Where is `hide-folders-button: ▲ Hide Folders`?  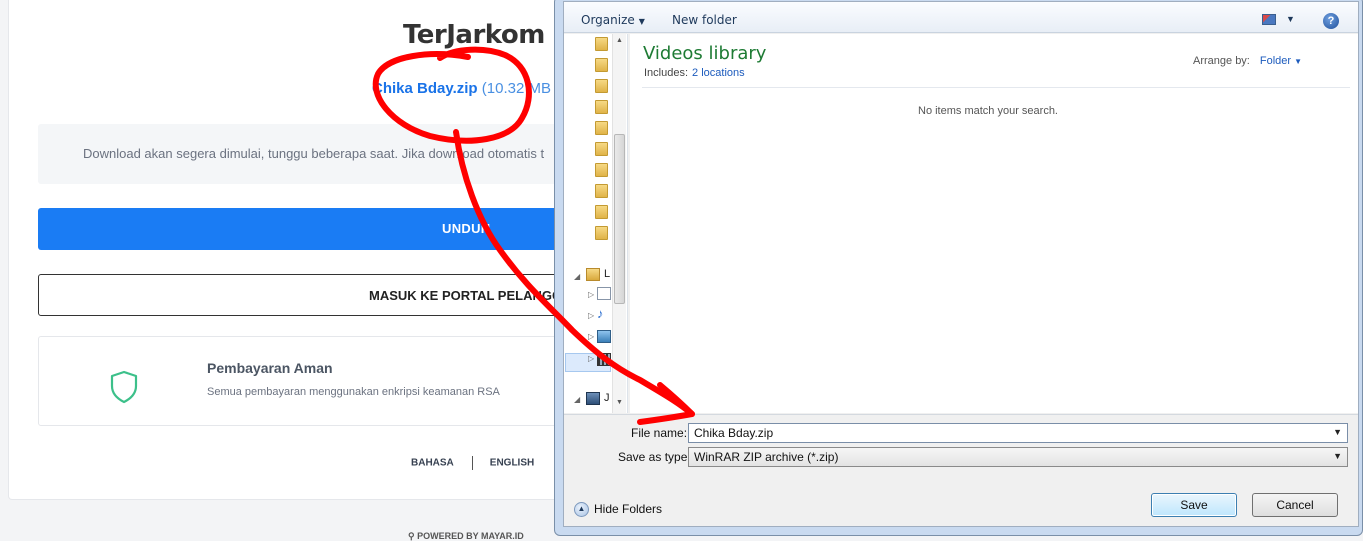 hide-folders-button: ▲ Hide Folders is located at coordinates (618, 510).